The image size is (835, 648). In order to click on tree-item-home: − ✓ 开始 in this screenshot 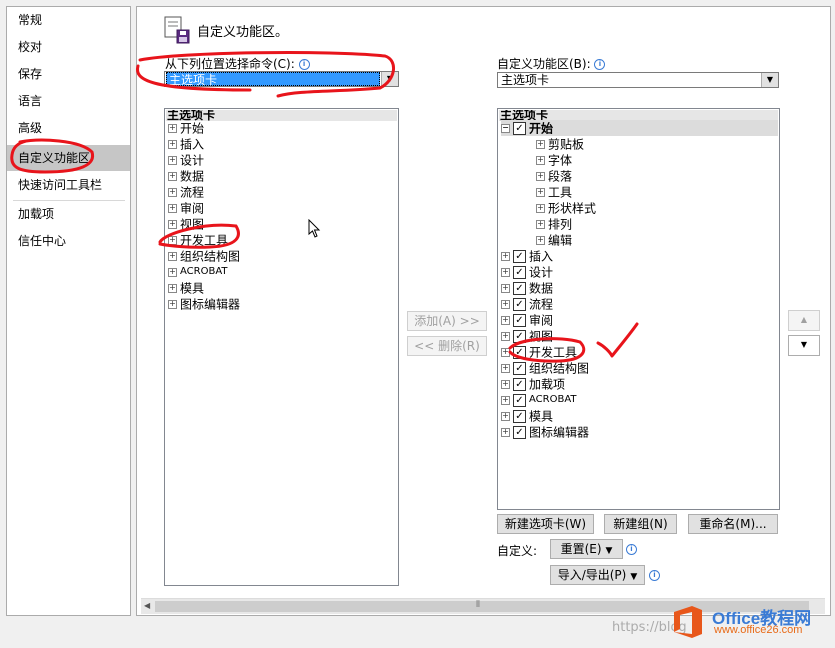, I will do `click(639, 128)`.